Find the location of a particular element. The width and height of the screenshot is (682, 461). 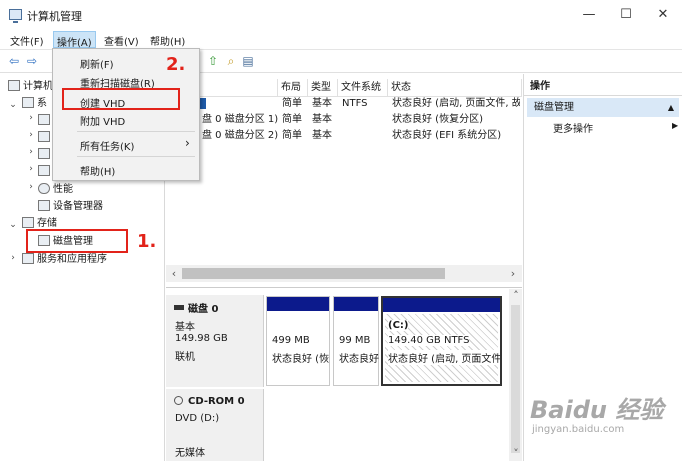

search-folder-icon: ⌕ is located at coordinates (231, 61).